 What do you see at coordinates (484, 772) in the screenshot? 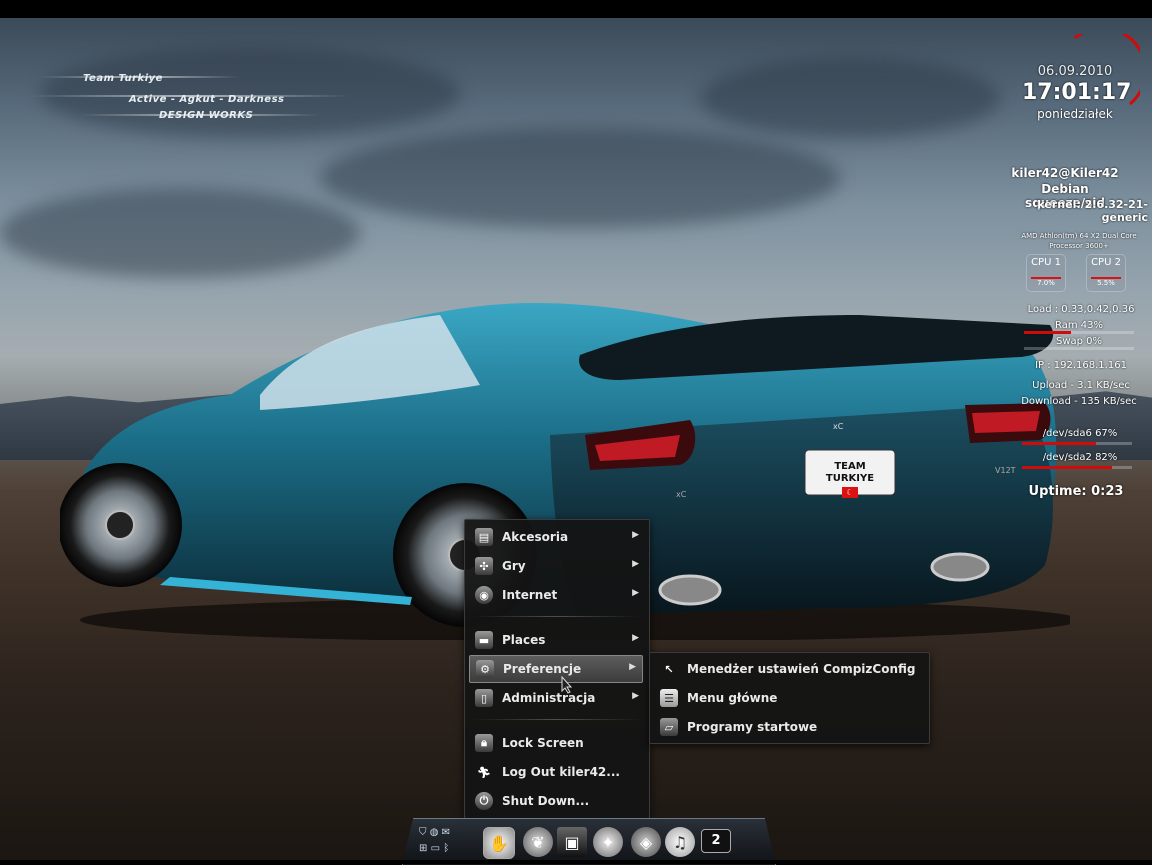
I see `logout-icon: 🏃︎` at bounding box center [484, 772].